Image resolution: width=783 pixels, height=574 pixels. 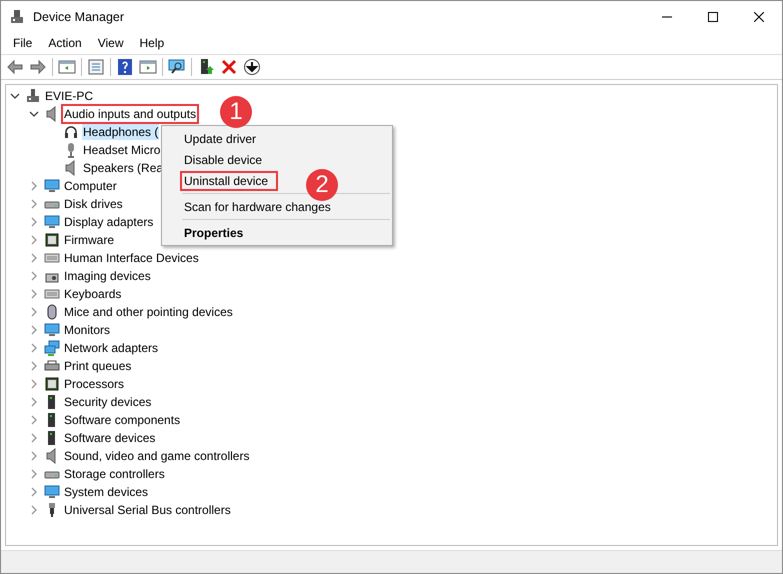 I want to click on tree-item: Mice and other pointing devices, so click(x=148, y=312).